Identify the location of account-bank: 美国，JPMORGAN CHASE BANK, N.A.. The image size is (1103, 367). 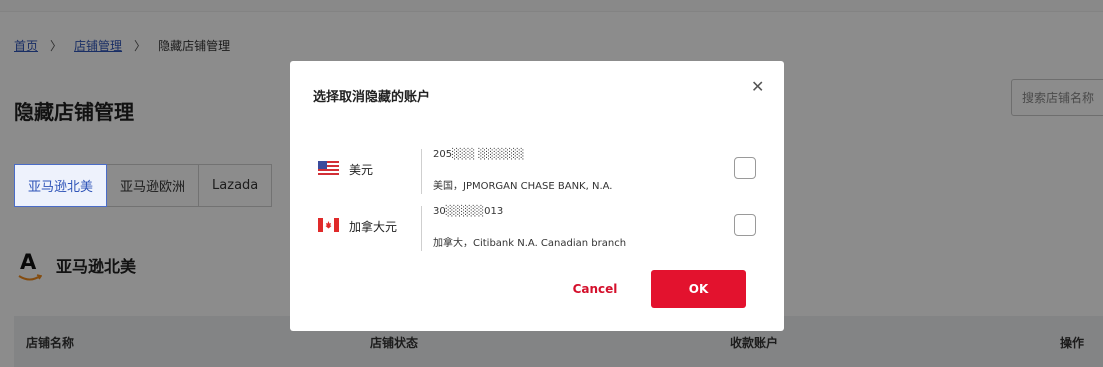
(523, 186).